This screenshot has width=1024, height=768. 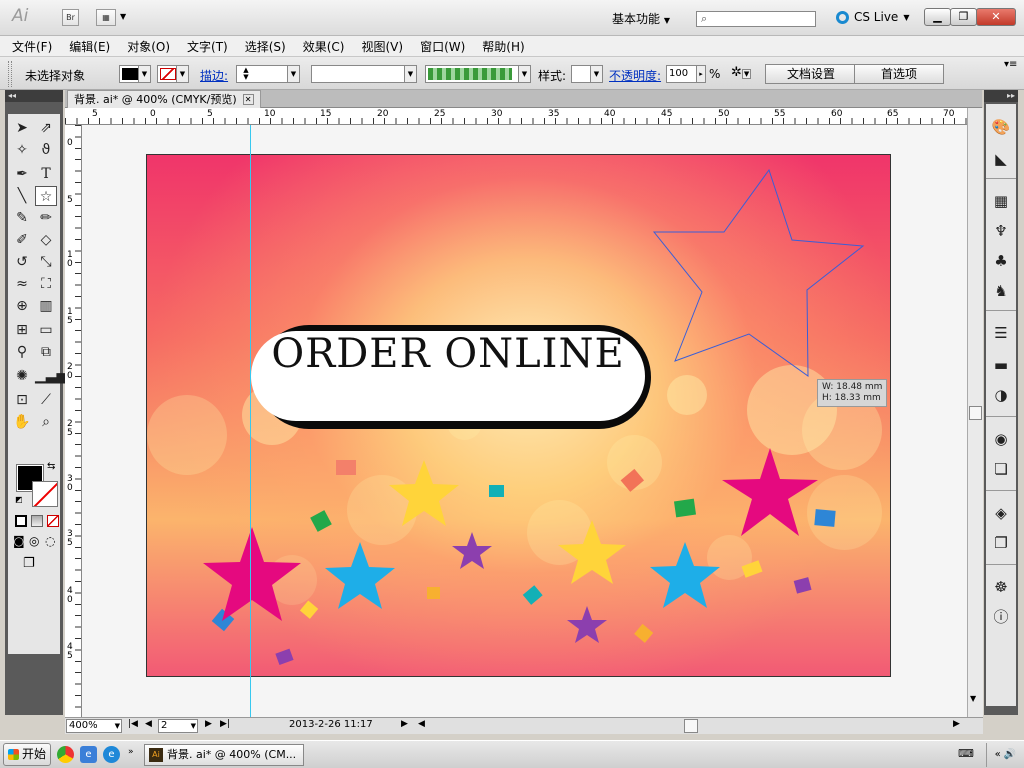 I want to click on stroke-color-swatch, so click(x=45, y=494).